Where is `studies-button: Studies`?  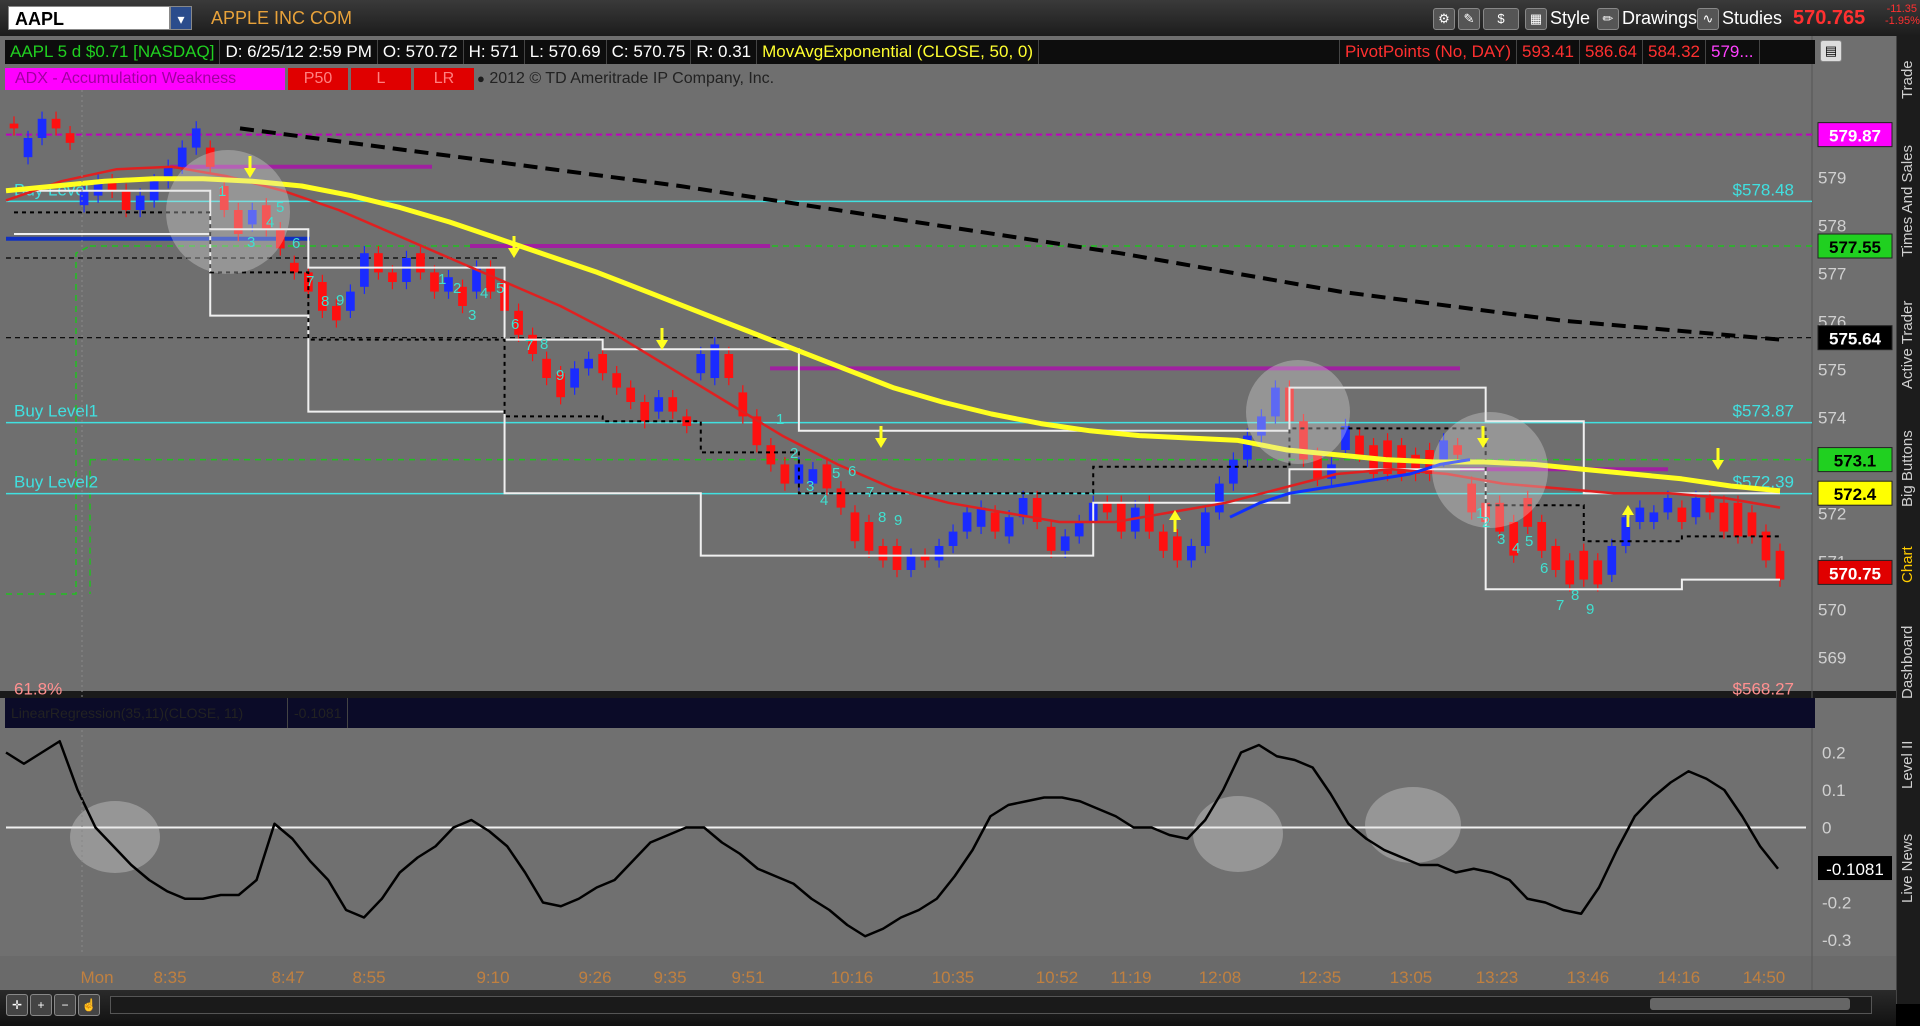 studies-button: Studies is located at coordinates (1752, 18).